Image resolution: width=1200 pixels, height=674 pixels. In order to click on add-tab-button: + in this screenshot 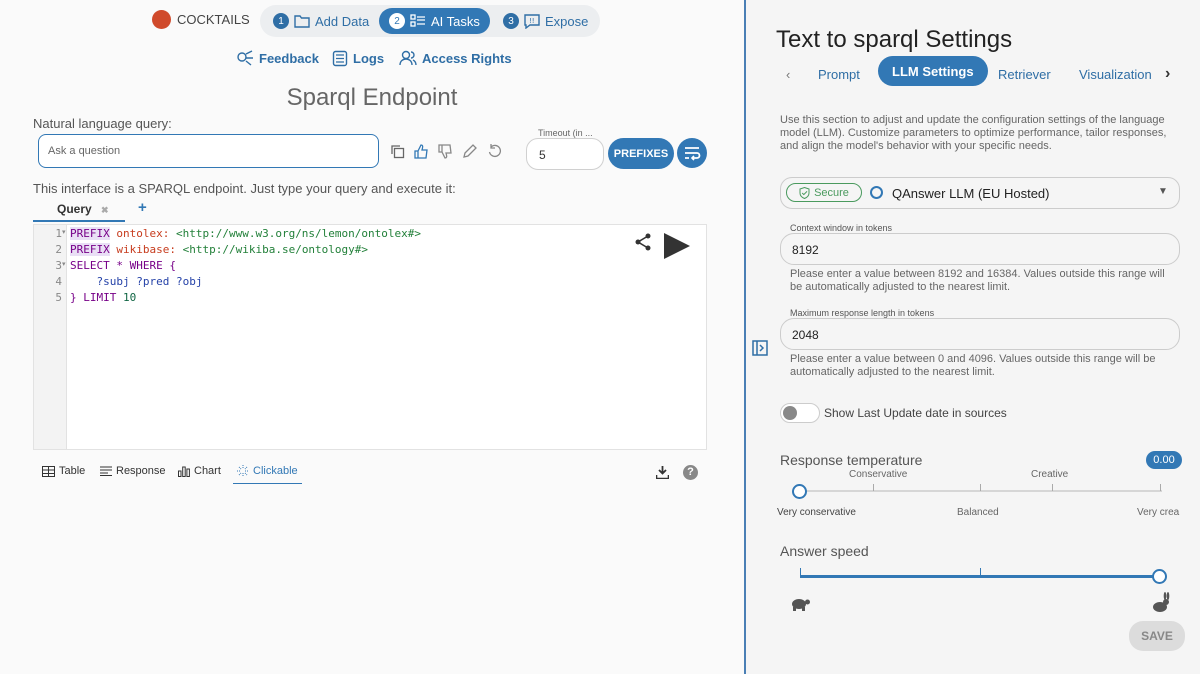, I will do `click(142, 207)`.